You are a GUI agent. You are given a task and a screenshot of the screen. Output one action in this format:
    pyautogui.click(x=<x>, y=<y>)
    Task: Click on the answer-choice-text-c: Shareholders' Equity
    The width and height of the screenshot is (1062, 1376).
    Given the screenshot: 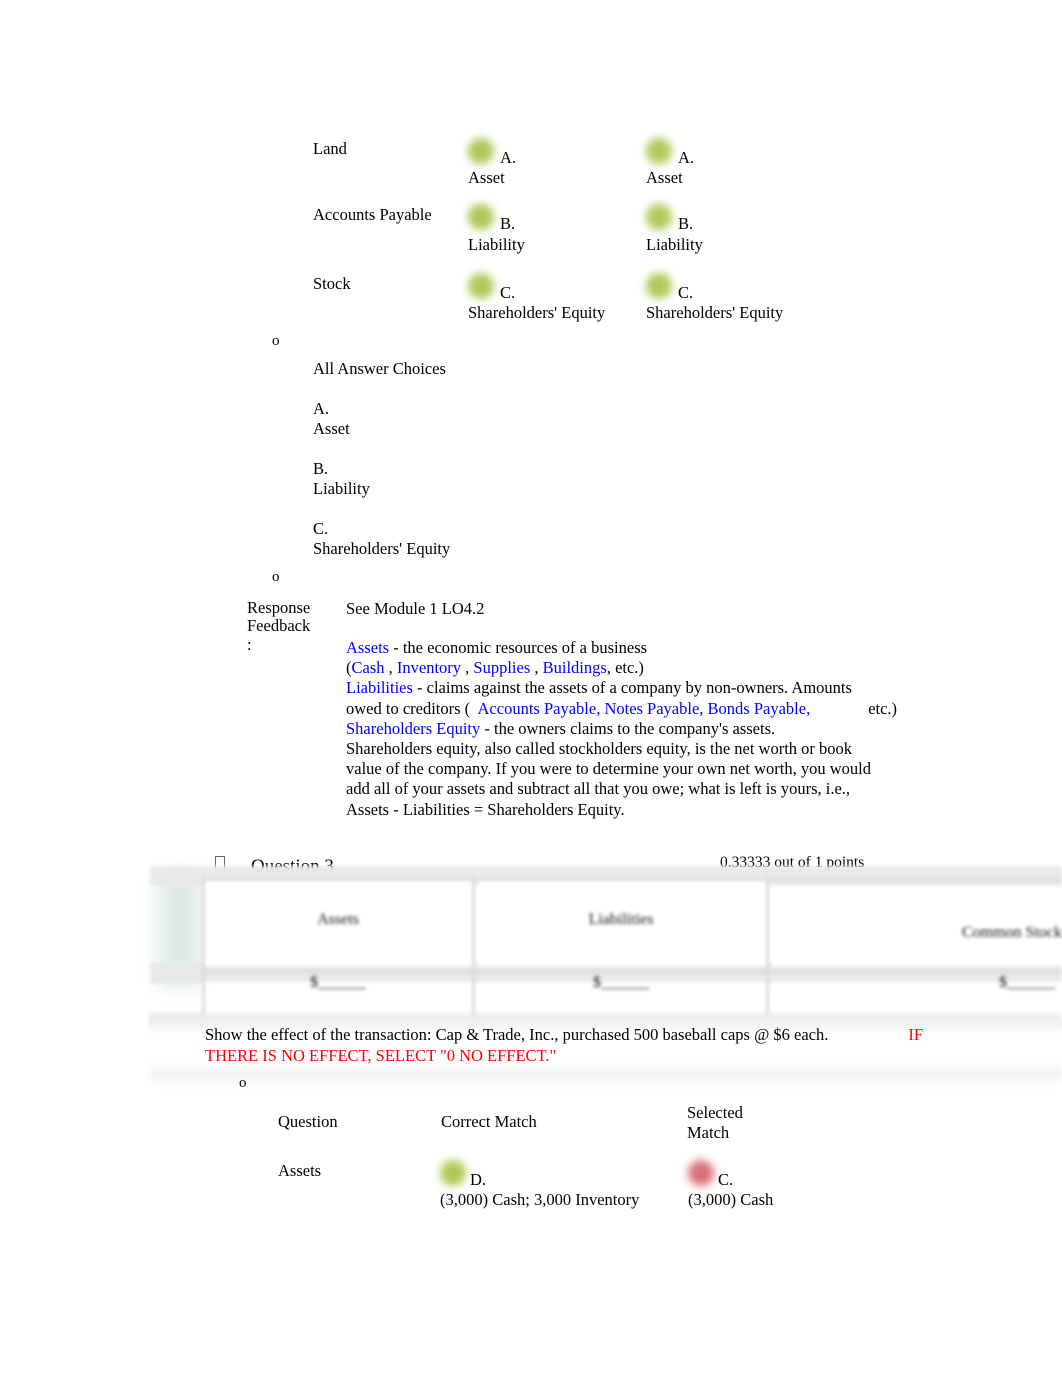 What is the action you would take?
    pyautogui.click(x=382, y=548)
    